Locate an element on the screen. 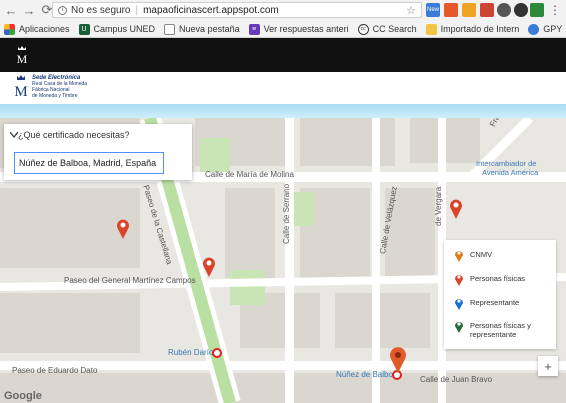  extension-pdf-icon is located at coordinates (487, 10).